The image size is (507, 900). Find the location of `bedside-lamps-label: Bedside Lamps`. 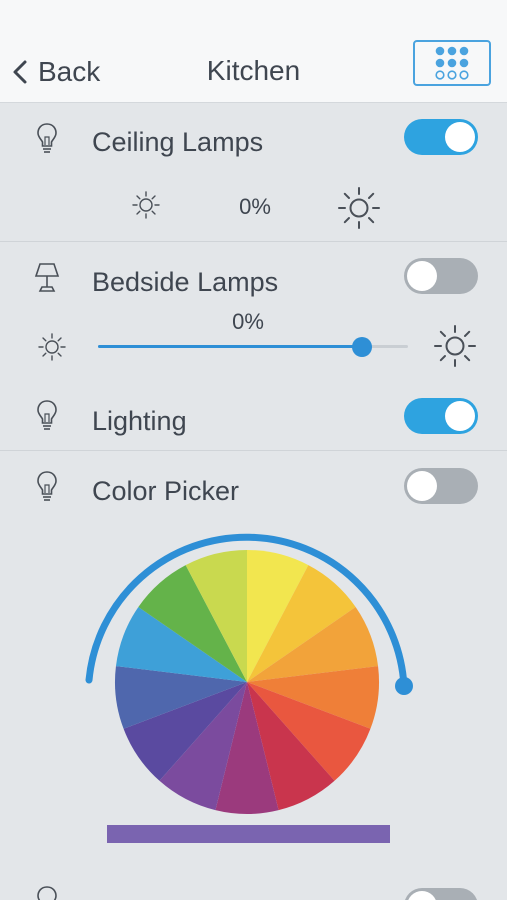

bedside-lamps-label: Bedside Lamps is located at coordinates (185, 282).